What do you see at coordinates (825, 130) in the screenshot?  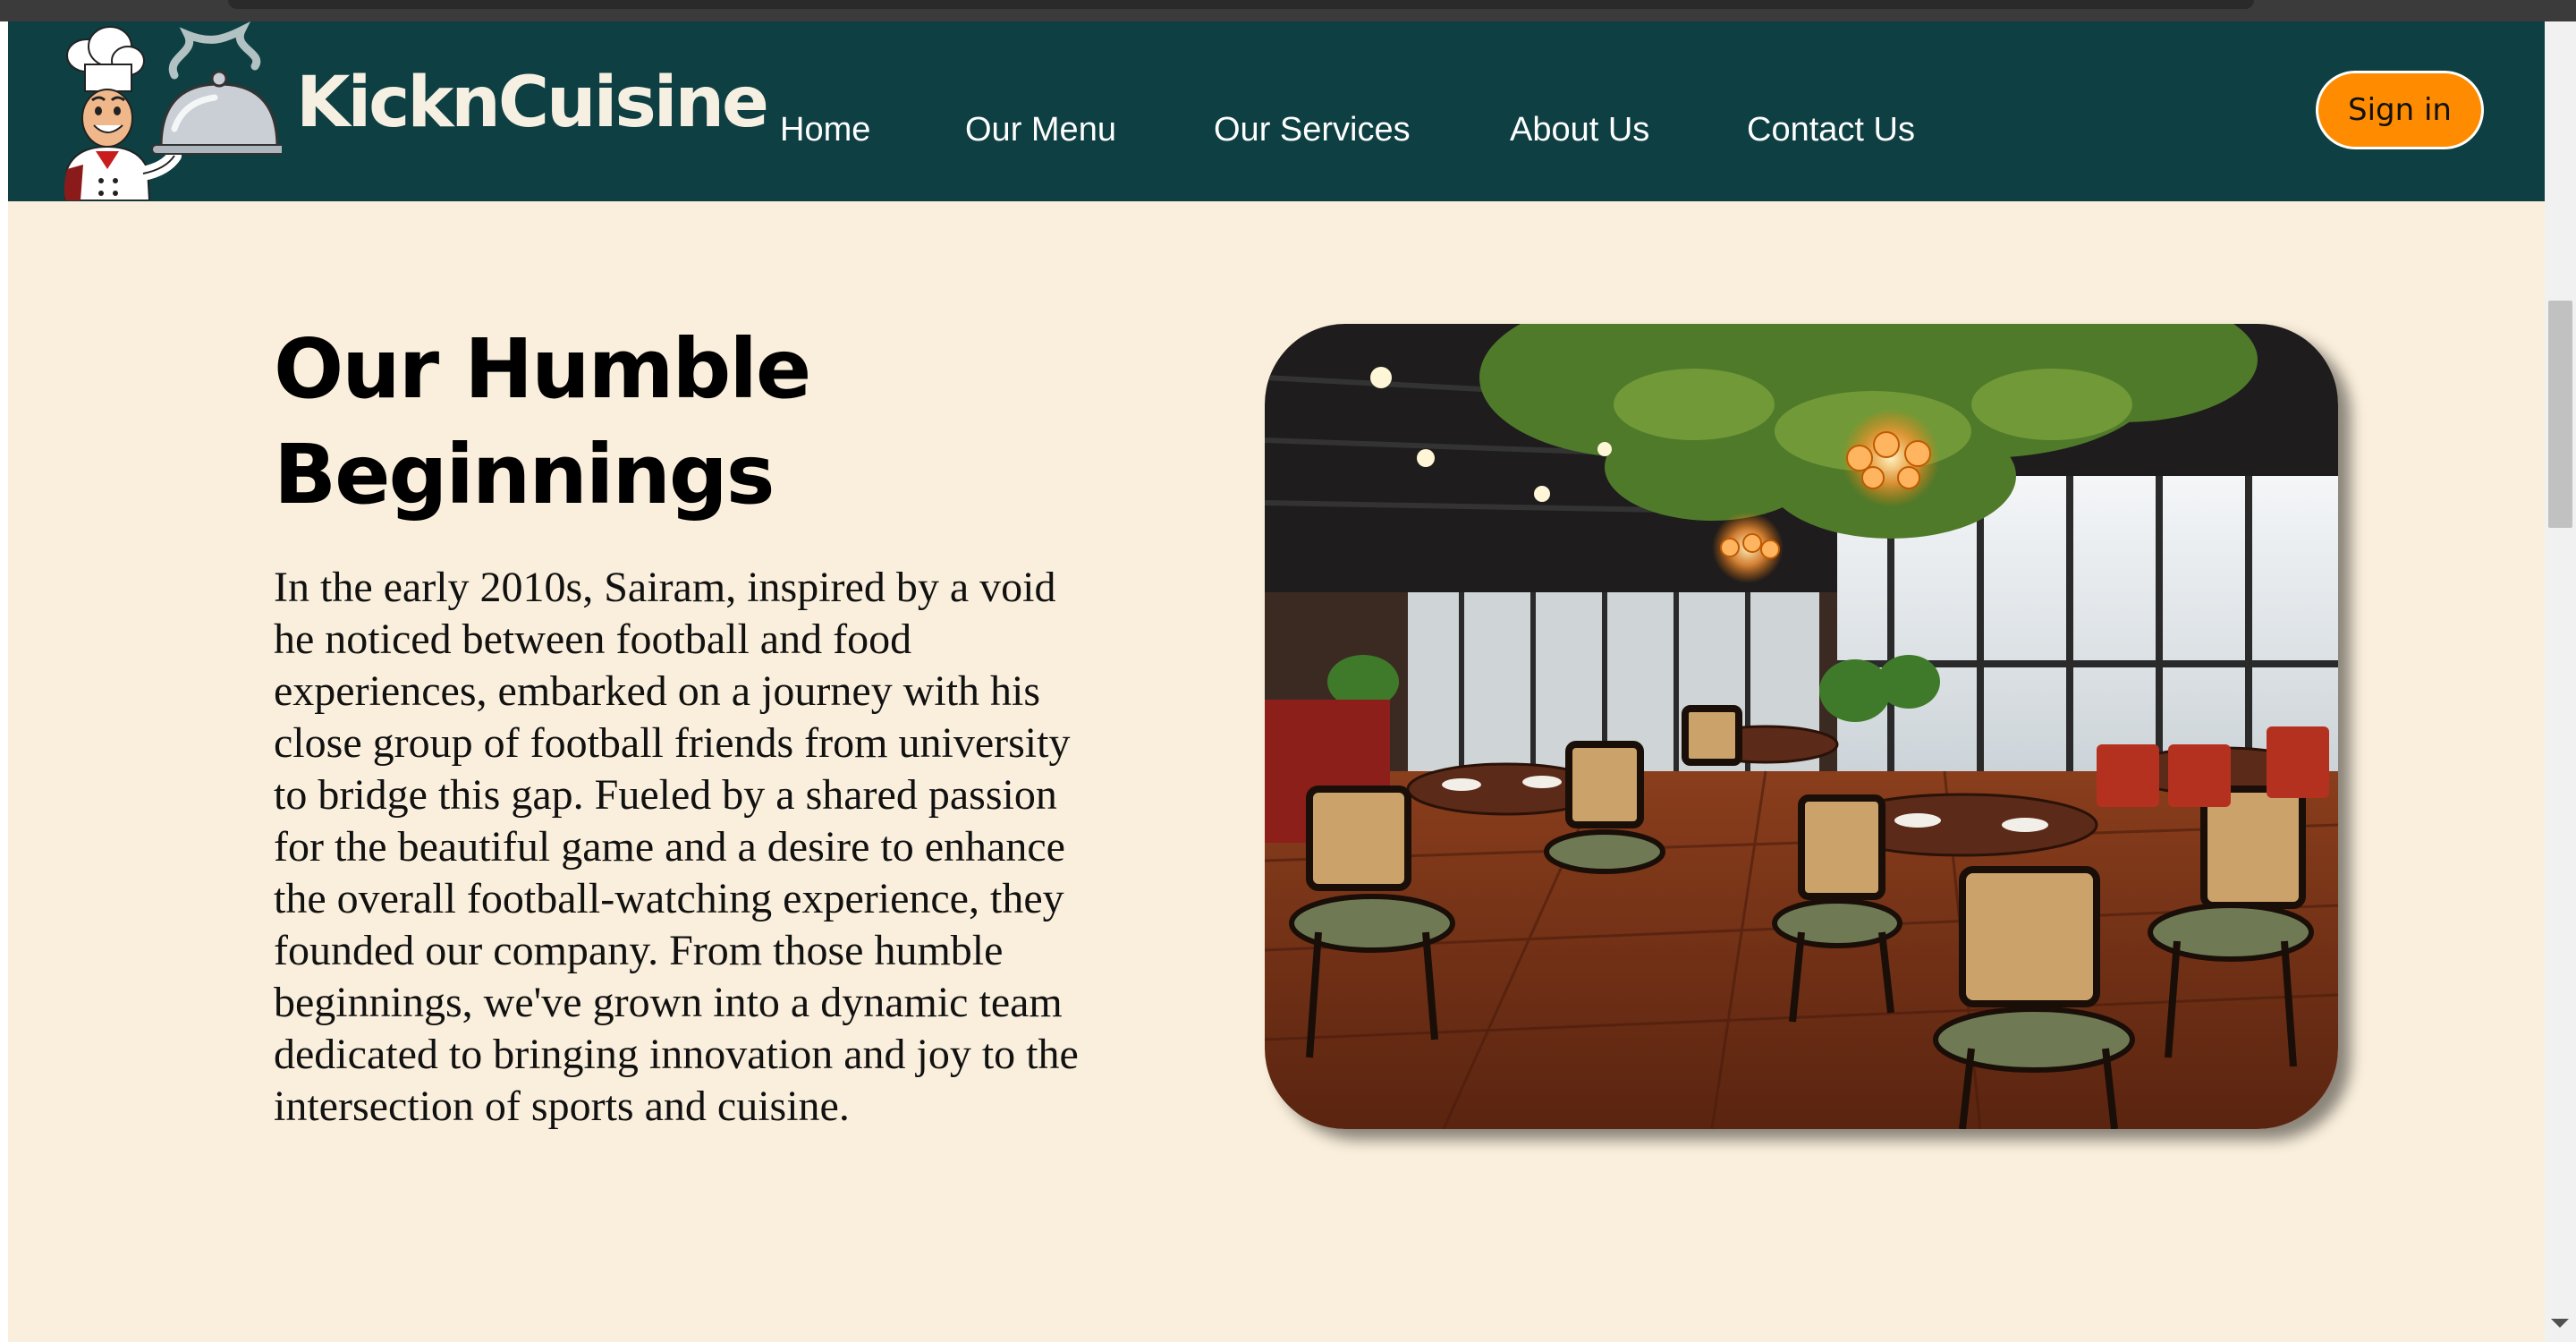 I see `nav-home: Home` at bounding box center [825, 130].